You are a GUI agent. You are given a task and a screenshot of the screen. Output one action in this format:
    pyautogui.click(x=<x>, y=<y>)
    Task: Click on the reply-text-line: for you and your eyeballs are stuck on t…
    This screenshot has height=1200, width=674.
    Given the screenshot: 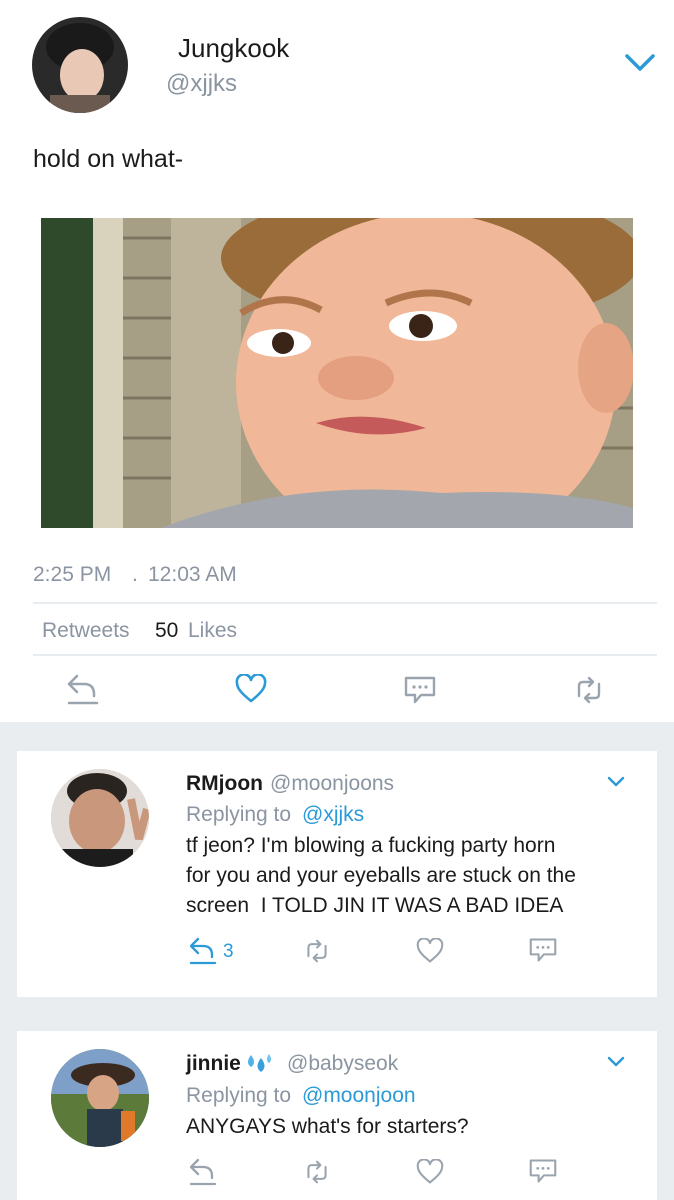 What is the action you would take?
    pyautogui.click(x=381, y=875)
    